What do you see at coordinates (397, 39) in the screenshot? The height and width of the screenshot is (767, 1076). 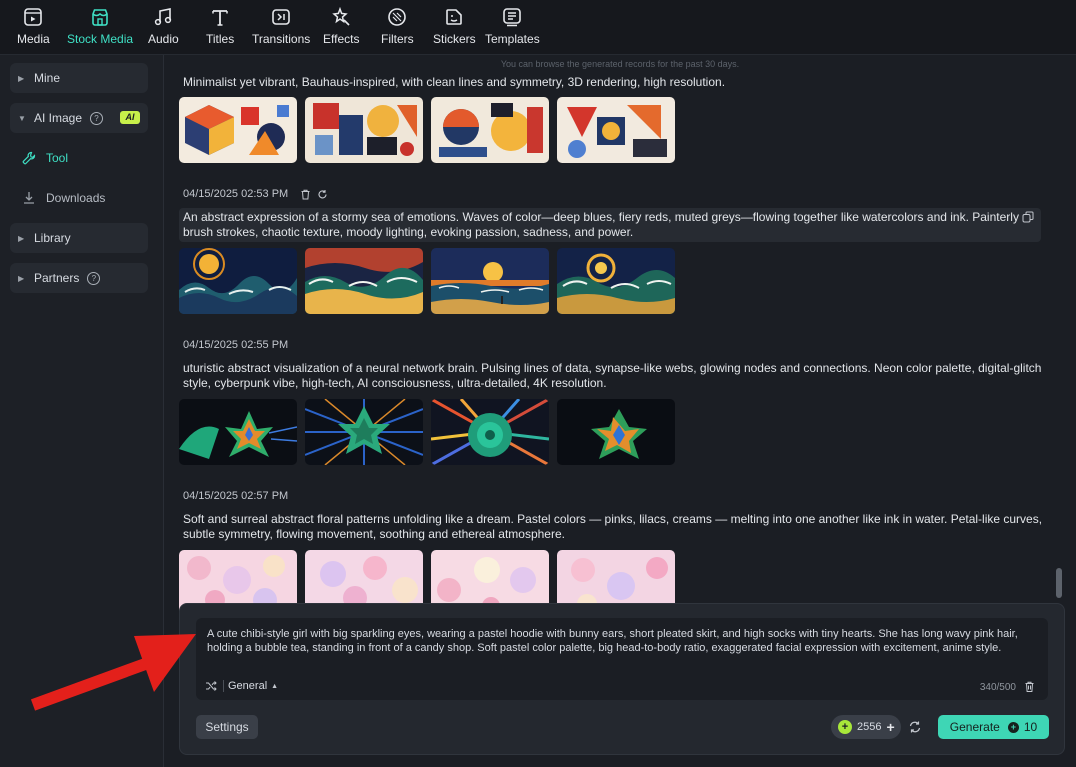 I see `tab-label: Filters` at bounding box center [397, 39].